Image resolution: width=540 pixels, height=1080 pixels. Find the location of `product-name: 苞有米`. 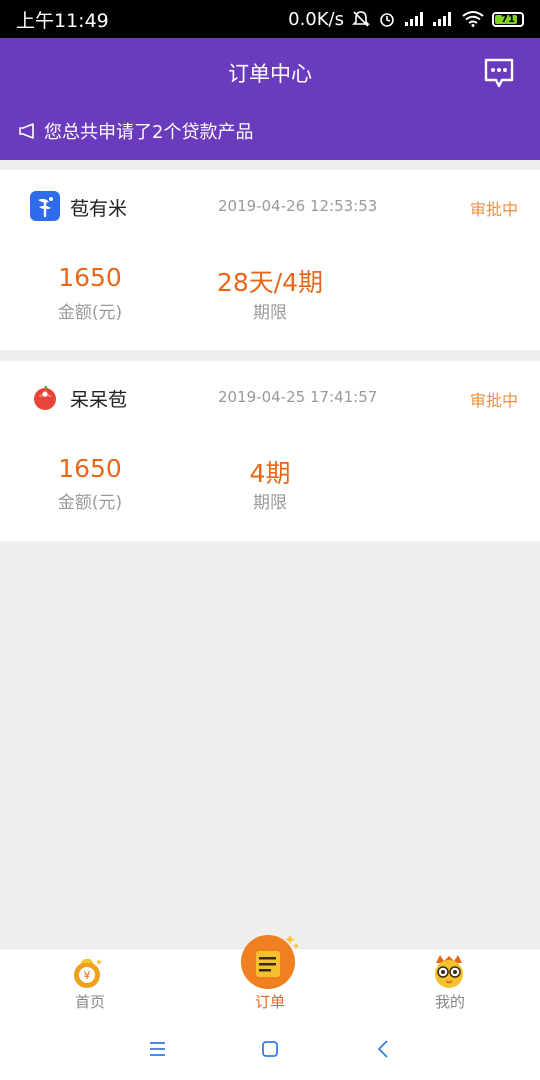

product-name: 苞有米 is located at coordinates (99, 209).